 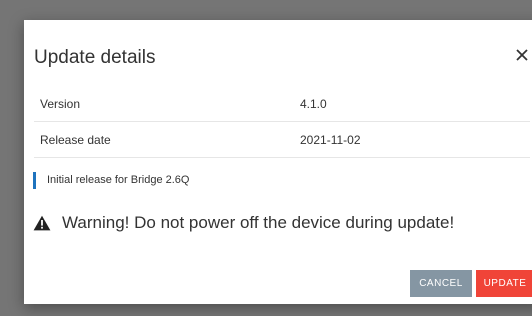 I want to click on detail-value: 4.1.0, so click(x=313, y=104).